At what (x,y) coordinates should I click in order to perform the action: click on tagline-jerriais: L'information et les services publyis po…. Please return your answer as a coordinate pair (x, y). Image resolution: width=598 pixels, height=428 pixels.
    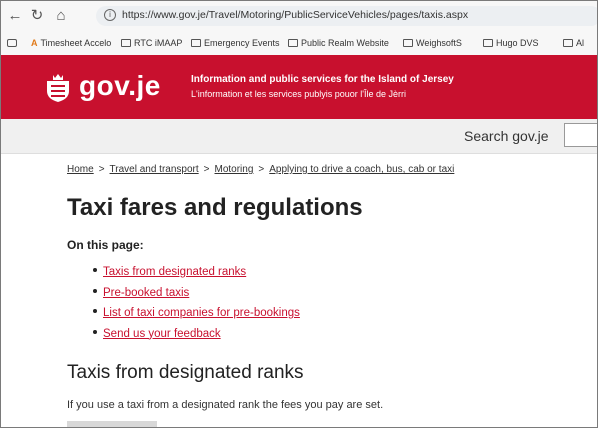
    Looking at the image, I should click on (299, 94).